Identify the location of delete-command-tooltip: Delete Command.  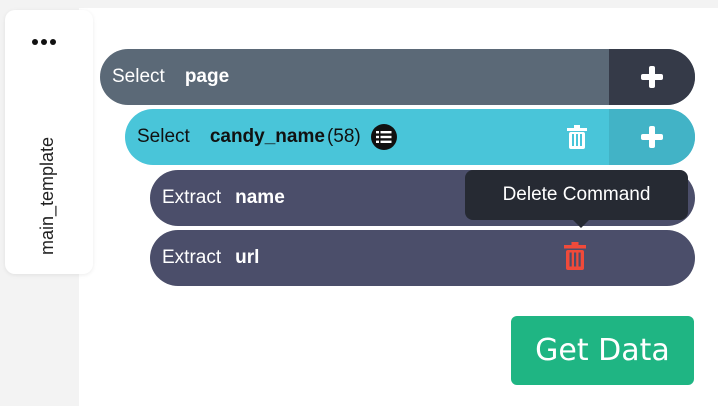
(576, 199).